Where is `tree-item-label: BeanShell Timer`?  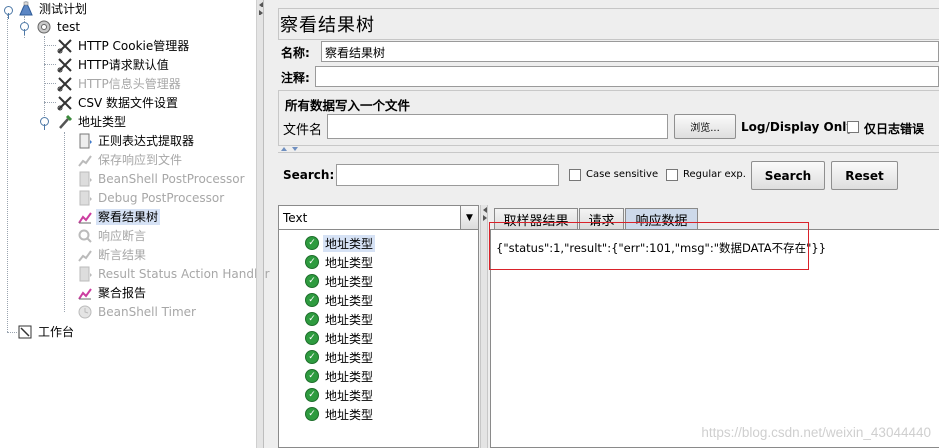 tree-item-label: BeanShell Timer is located at coordinates (147, 312).